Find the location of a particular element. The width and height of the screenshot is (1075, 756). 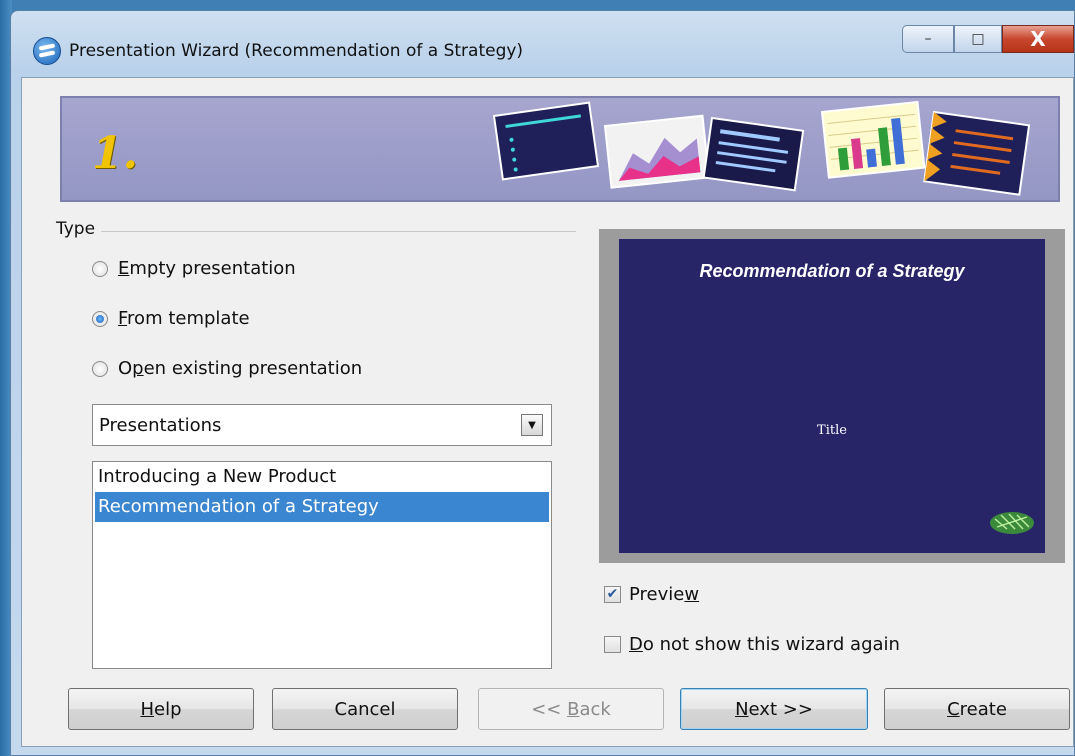

slide-notes-icon is located at coordinates (977, 153).